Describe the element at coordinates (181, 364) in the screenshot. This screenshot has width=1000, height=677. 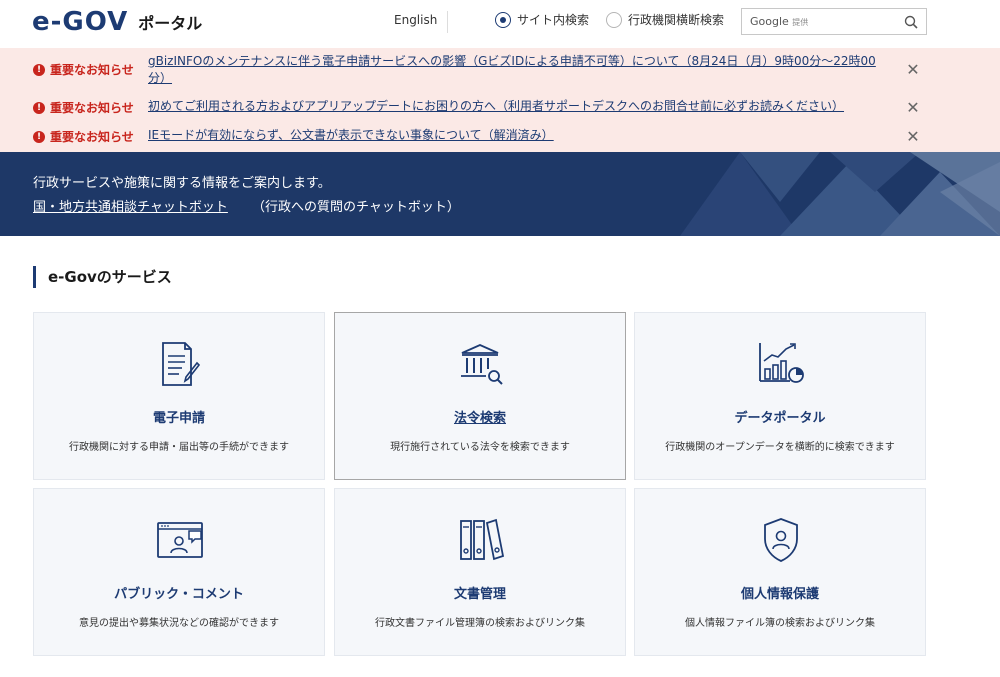
I see `document-pen-icon` at that location.